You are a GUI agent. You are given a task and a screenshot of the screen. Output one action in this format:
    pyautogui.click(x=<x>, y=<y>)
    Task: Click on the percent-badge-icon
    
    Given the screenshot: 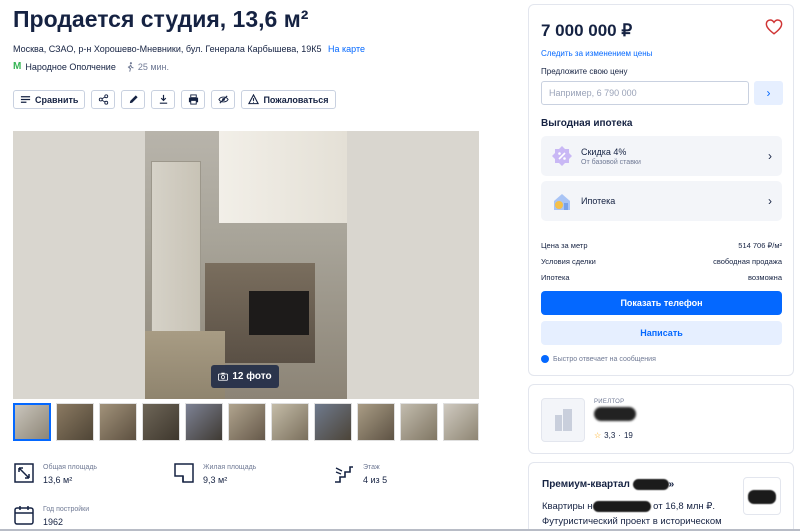 What is the action you would take?
    pyautogui.click(x=562, y=156)
    